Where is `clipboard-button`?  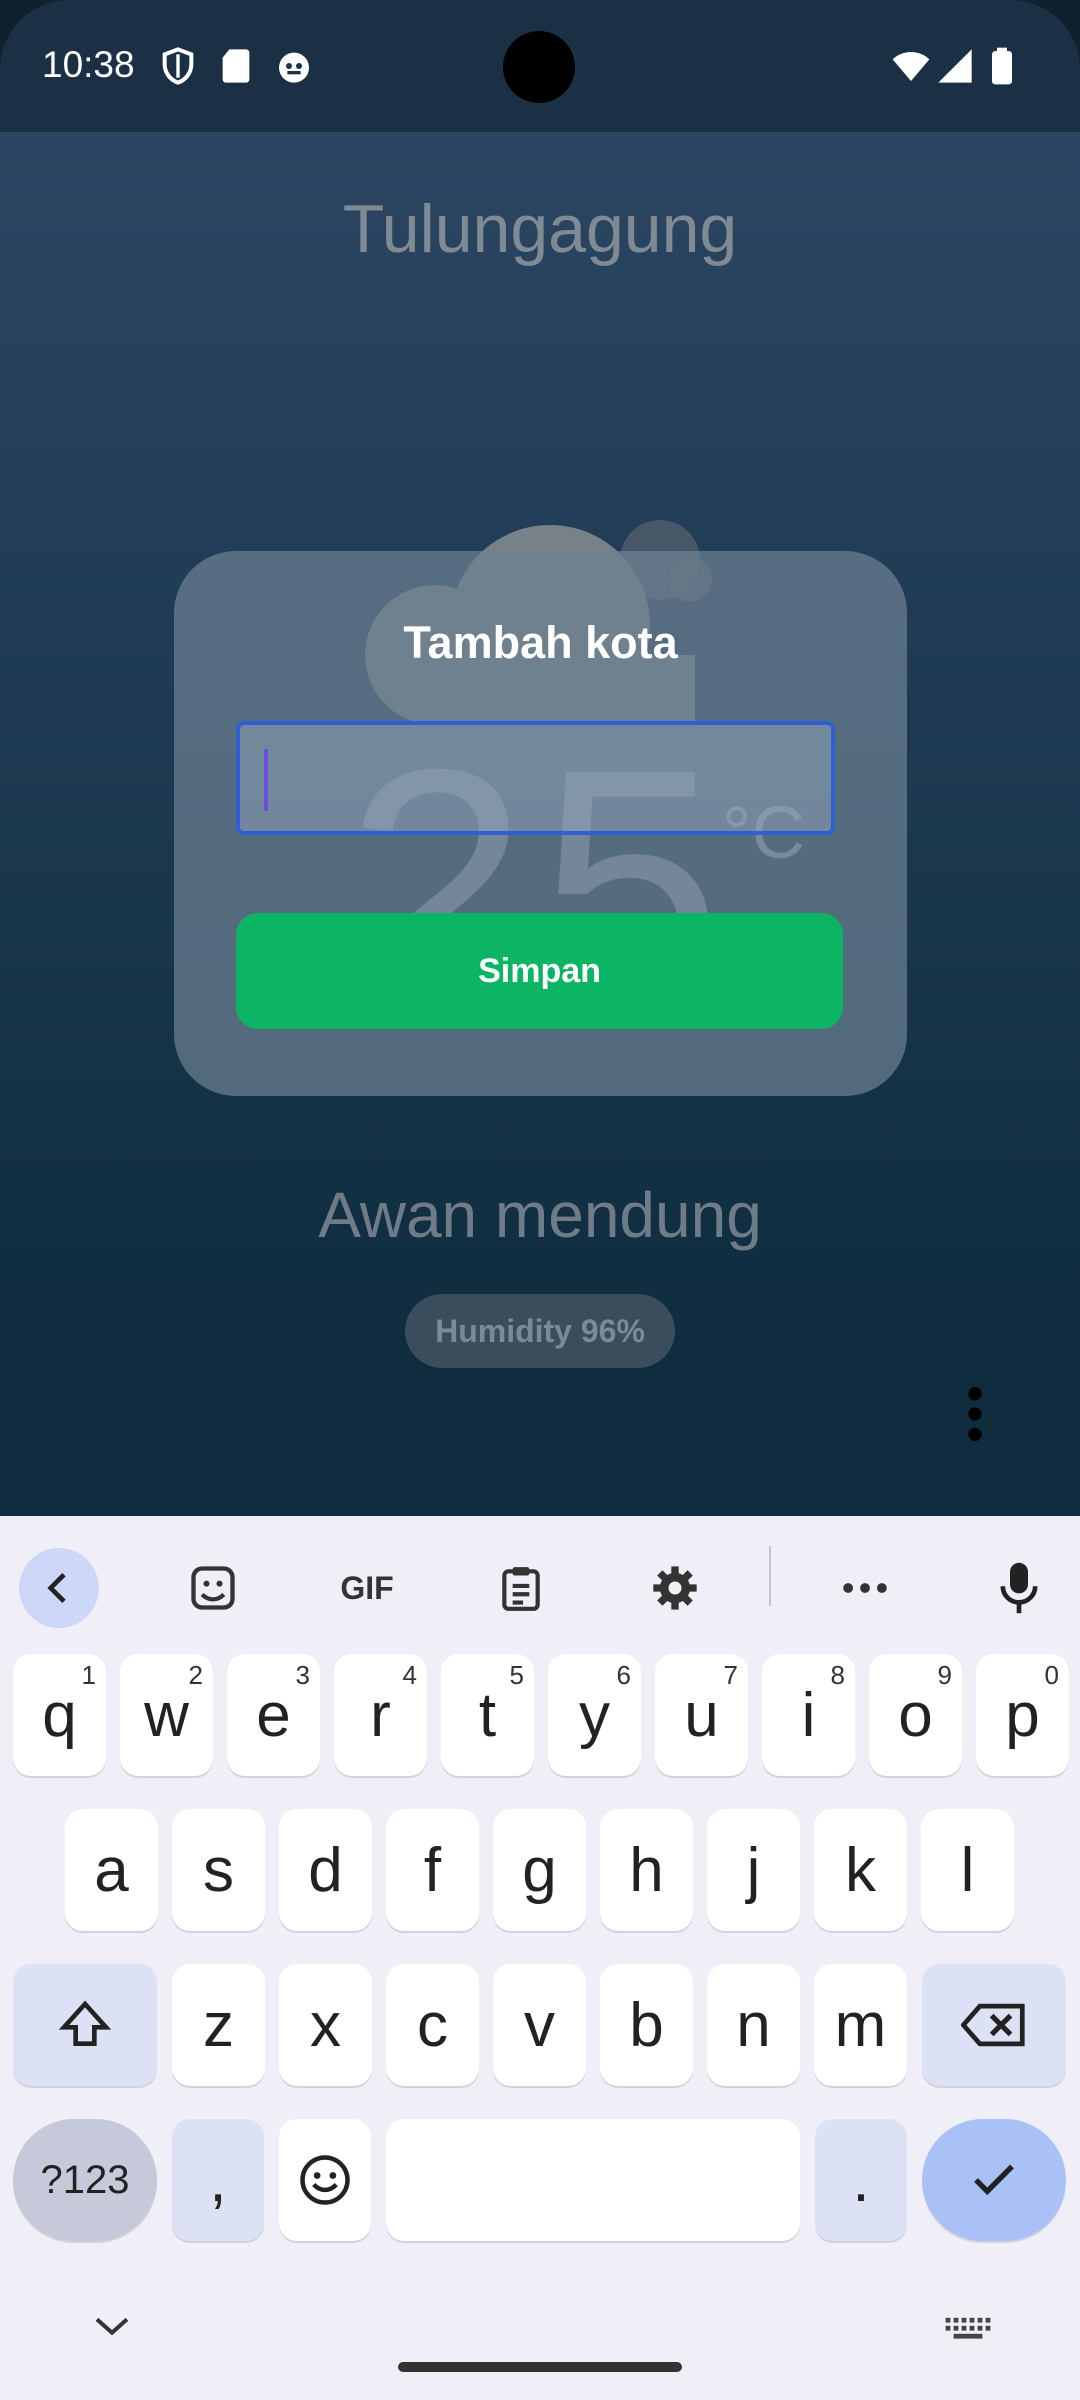
clipboard-button is located at coordinates (521, 1588).